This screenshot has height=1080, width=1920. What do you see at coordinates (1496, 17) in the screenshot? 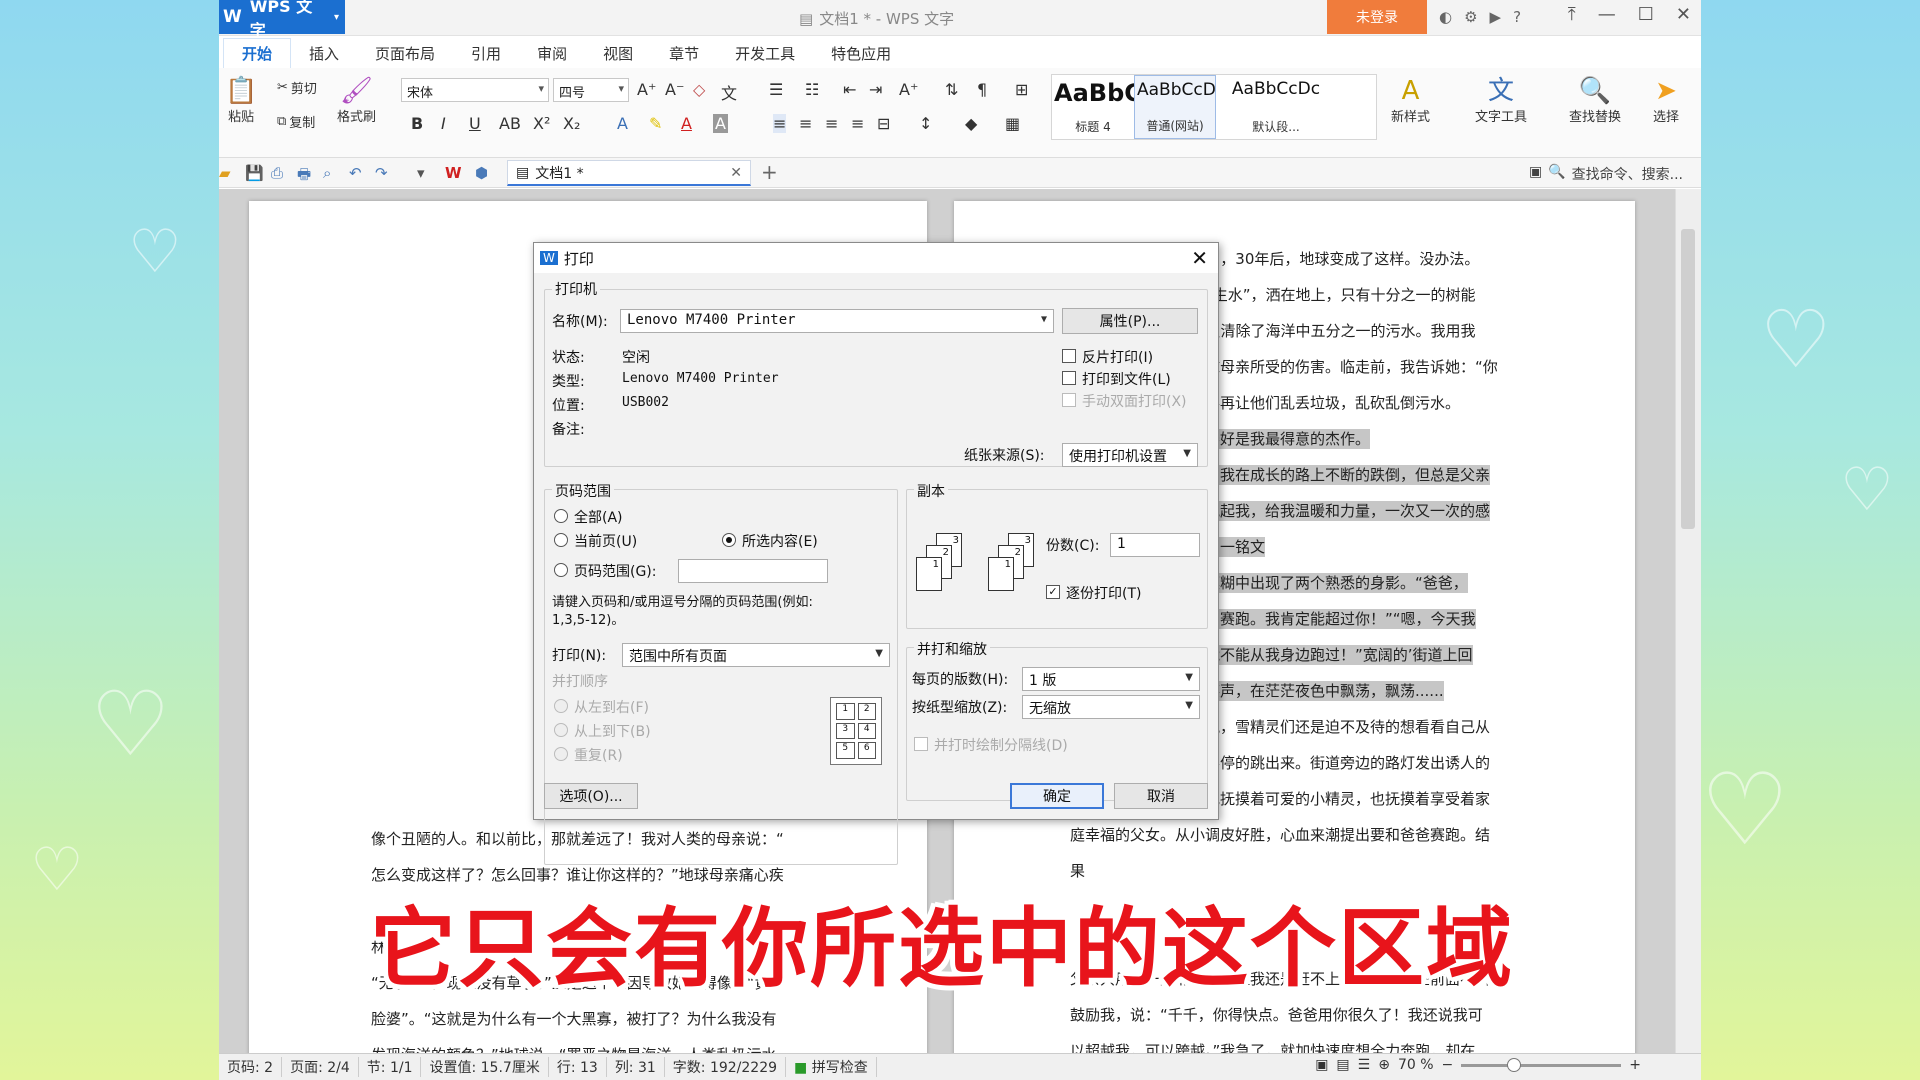
I see `share-icon: ▶` at bounding box center [1496, 17].